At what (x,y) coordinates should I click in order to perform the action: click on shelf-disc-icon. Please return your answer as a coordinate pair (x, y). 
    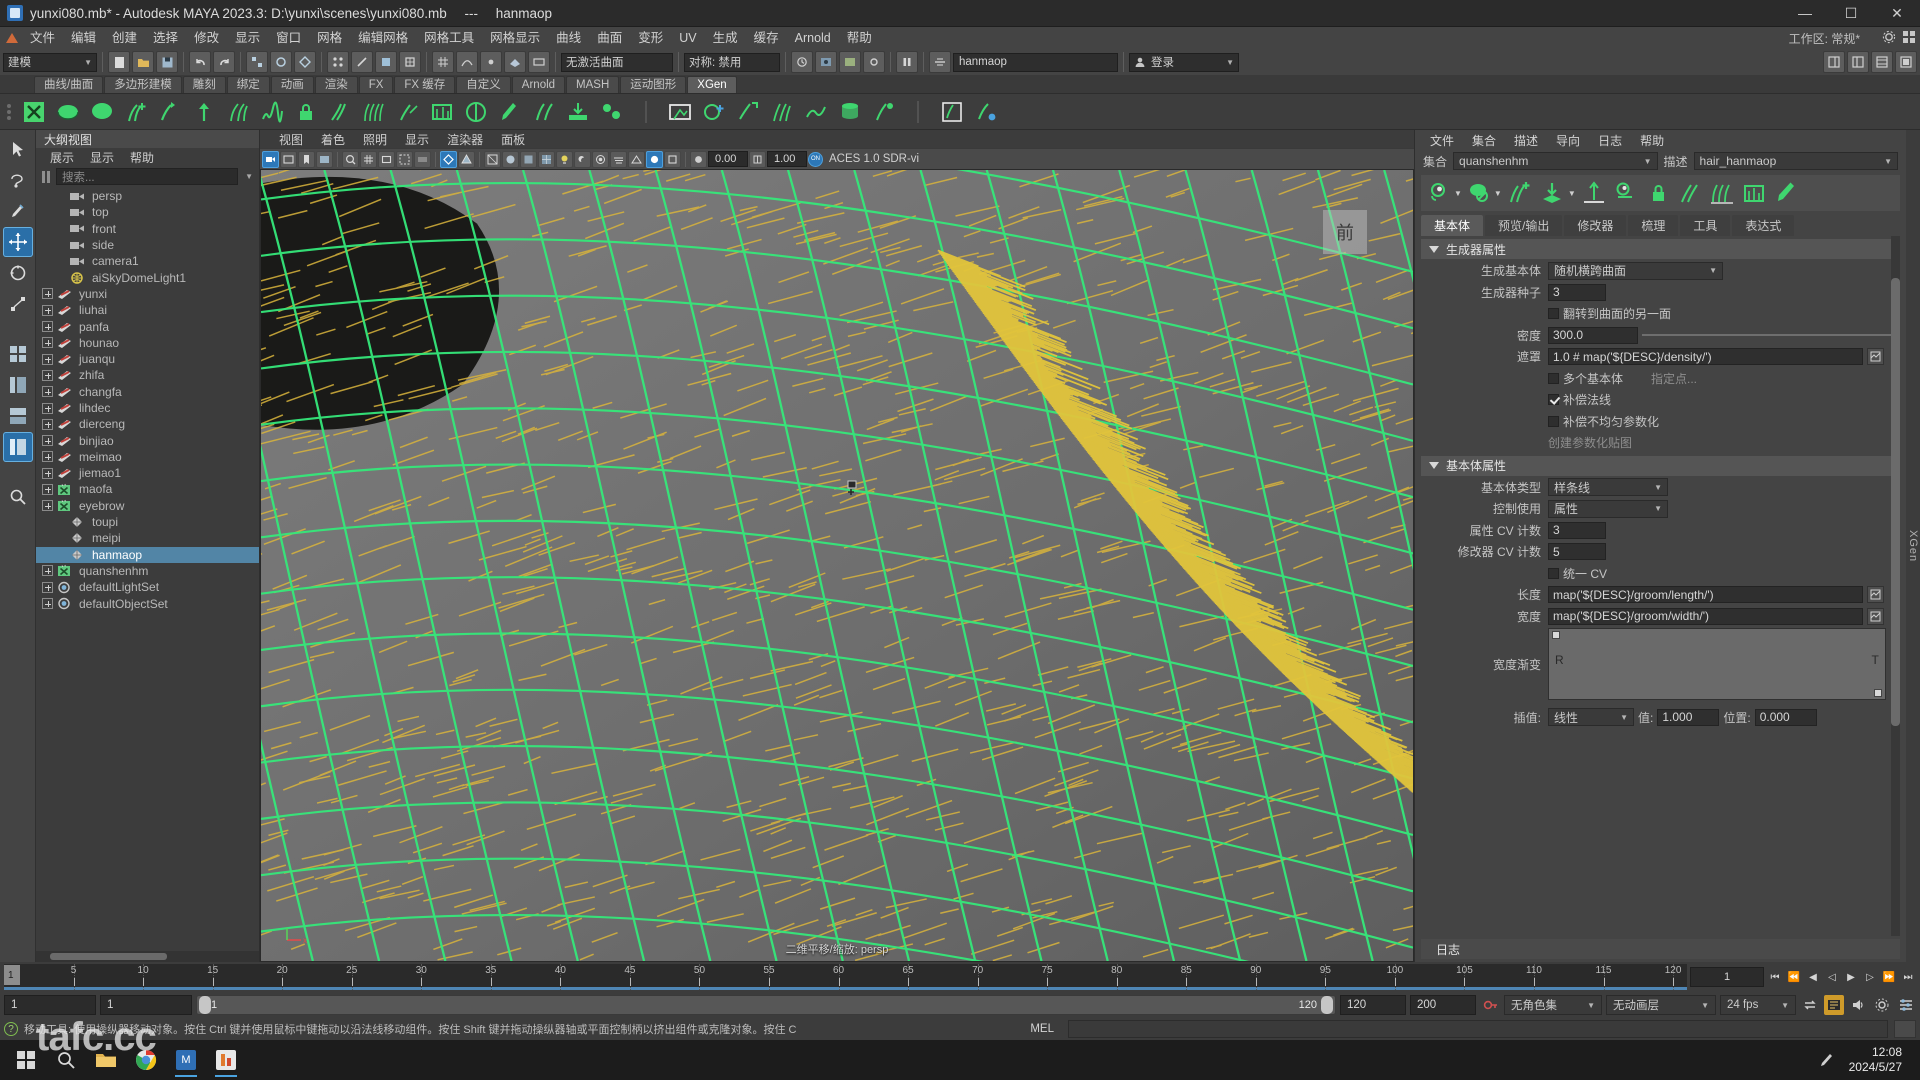
    Looking at the image, I should click on (101, 111).